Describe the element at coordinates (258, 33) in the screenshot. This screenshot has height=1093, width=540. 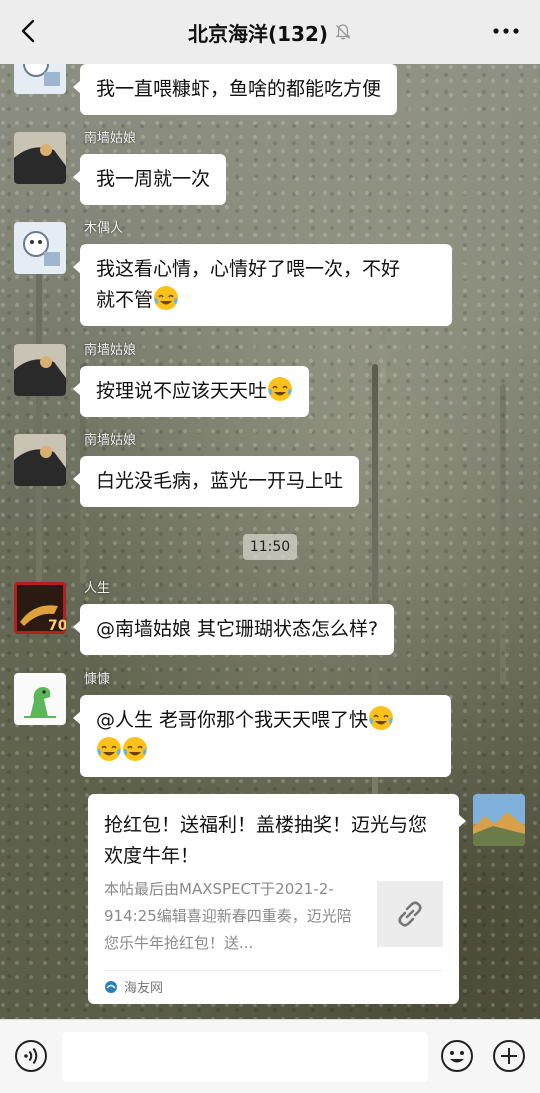
I see `chat-title: 北京海洋(132)` at that location.